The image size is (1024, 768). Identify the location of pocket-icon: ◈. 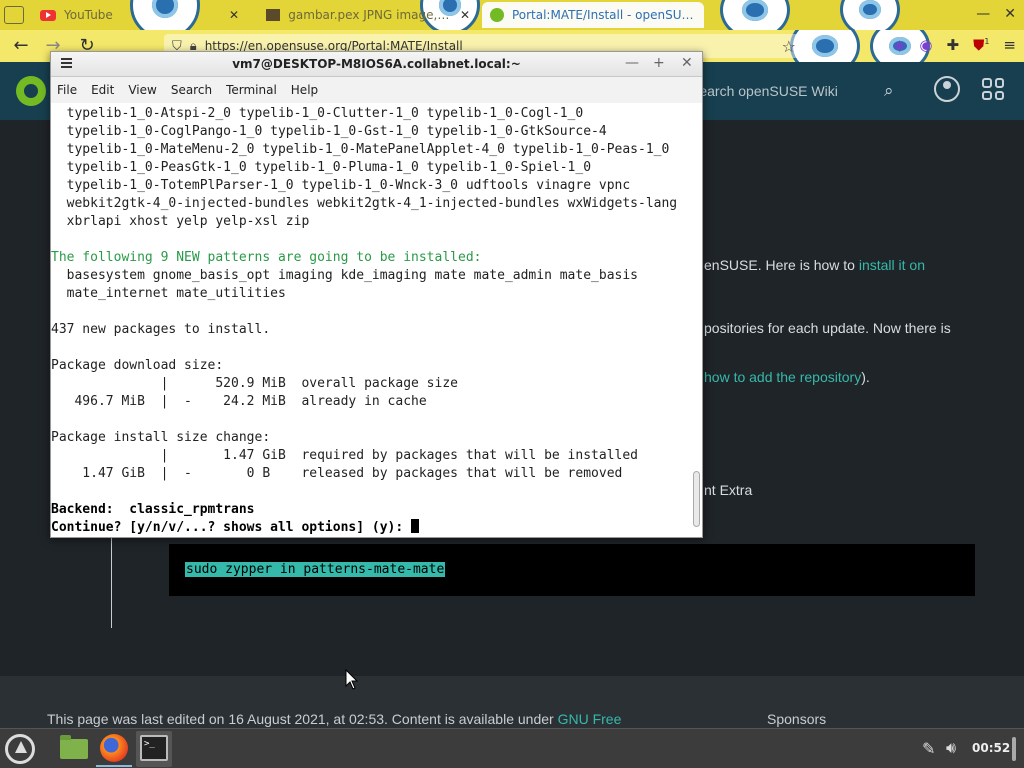
(900, 45).